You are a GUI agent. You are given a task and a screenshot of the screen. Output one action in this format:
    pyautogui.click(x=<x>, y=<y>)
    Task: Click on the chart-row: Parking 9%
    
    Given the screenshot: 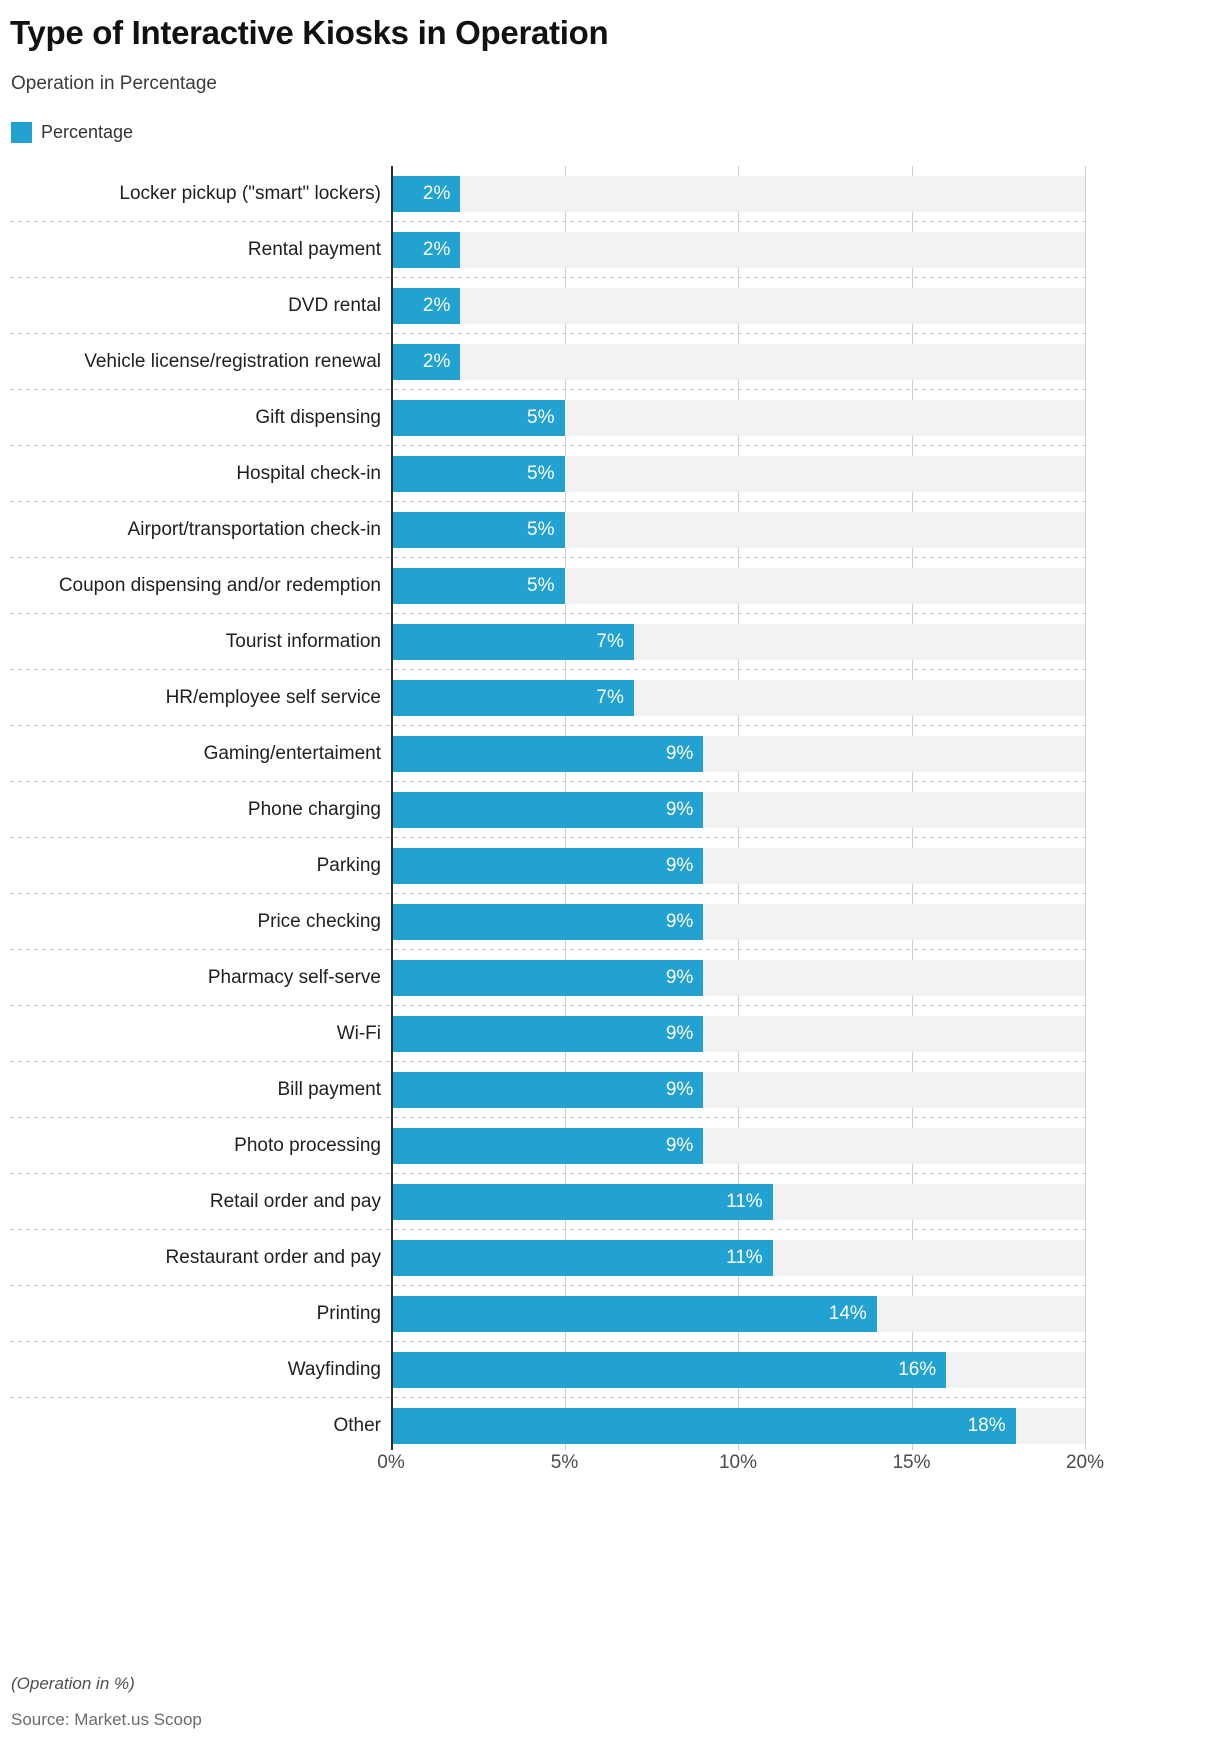 What is the action you would take?
    pyautogui.click(x=610, y=866)
    